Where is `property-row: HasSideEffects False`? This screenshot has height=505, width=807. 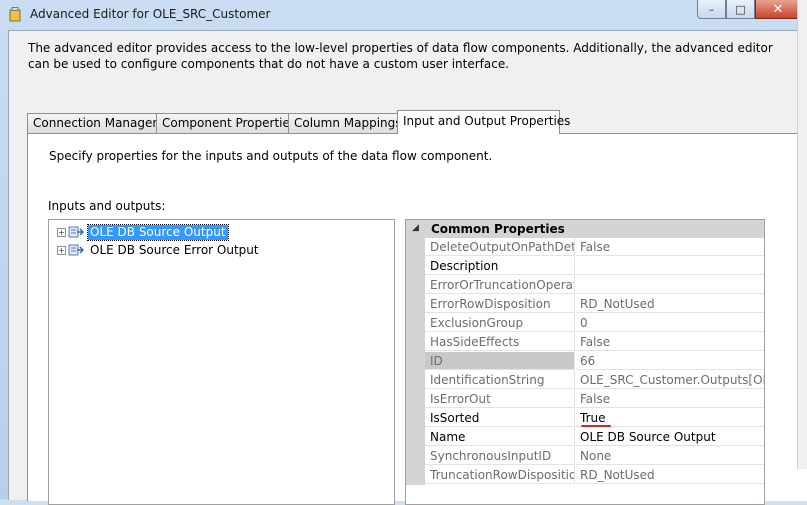
property-row: HasSideEffects False is located at coordinates (585, 342).